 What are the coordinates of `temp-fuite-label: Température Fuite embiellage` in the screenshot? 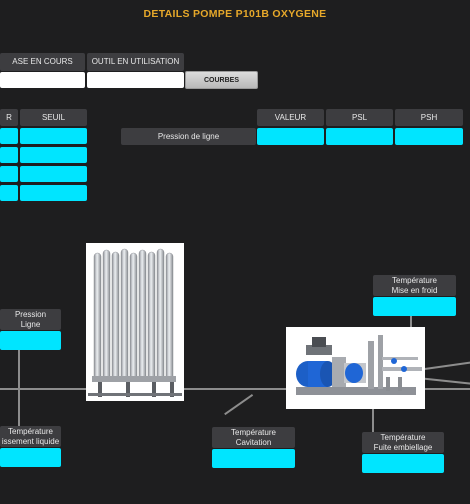 It's located at (403, 442).